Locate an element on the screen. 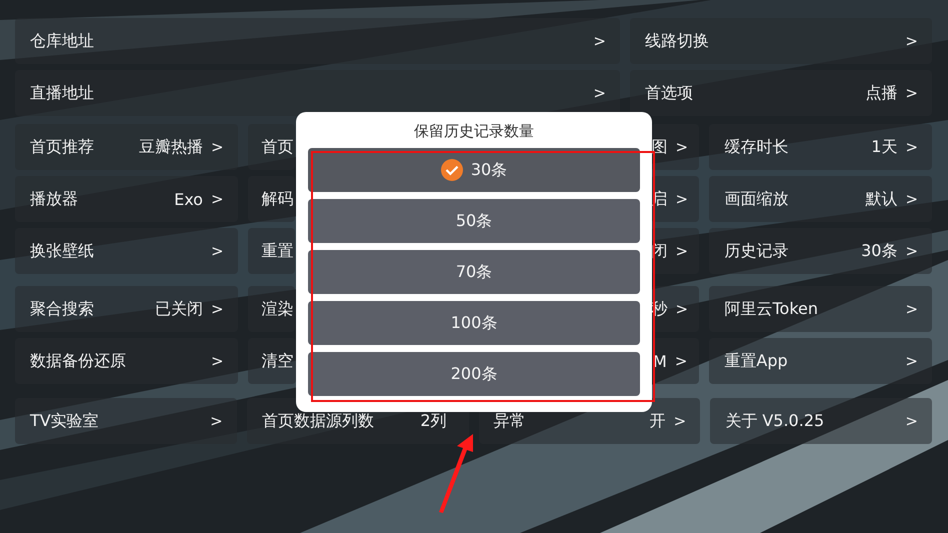  item-value: 30条 is located at coordinates (879, 251).